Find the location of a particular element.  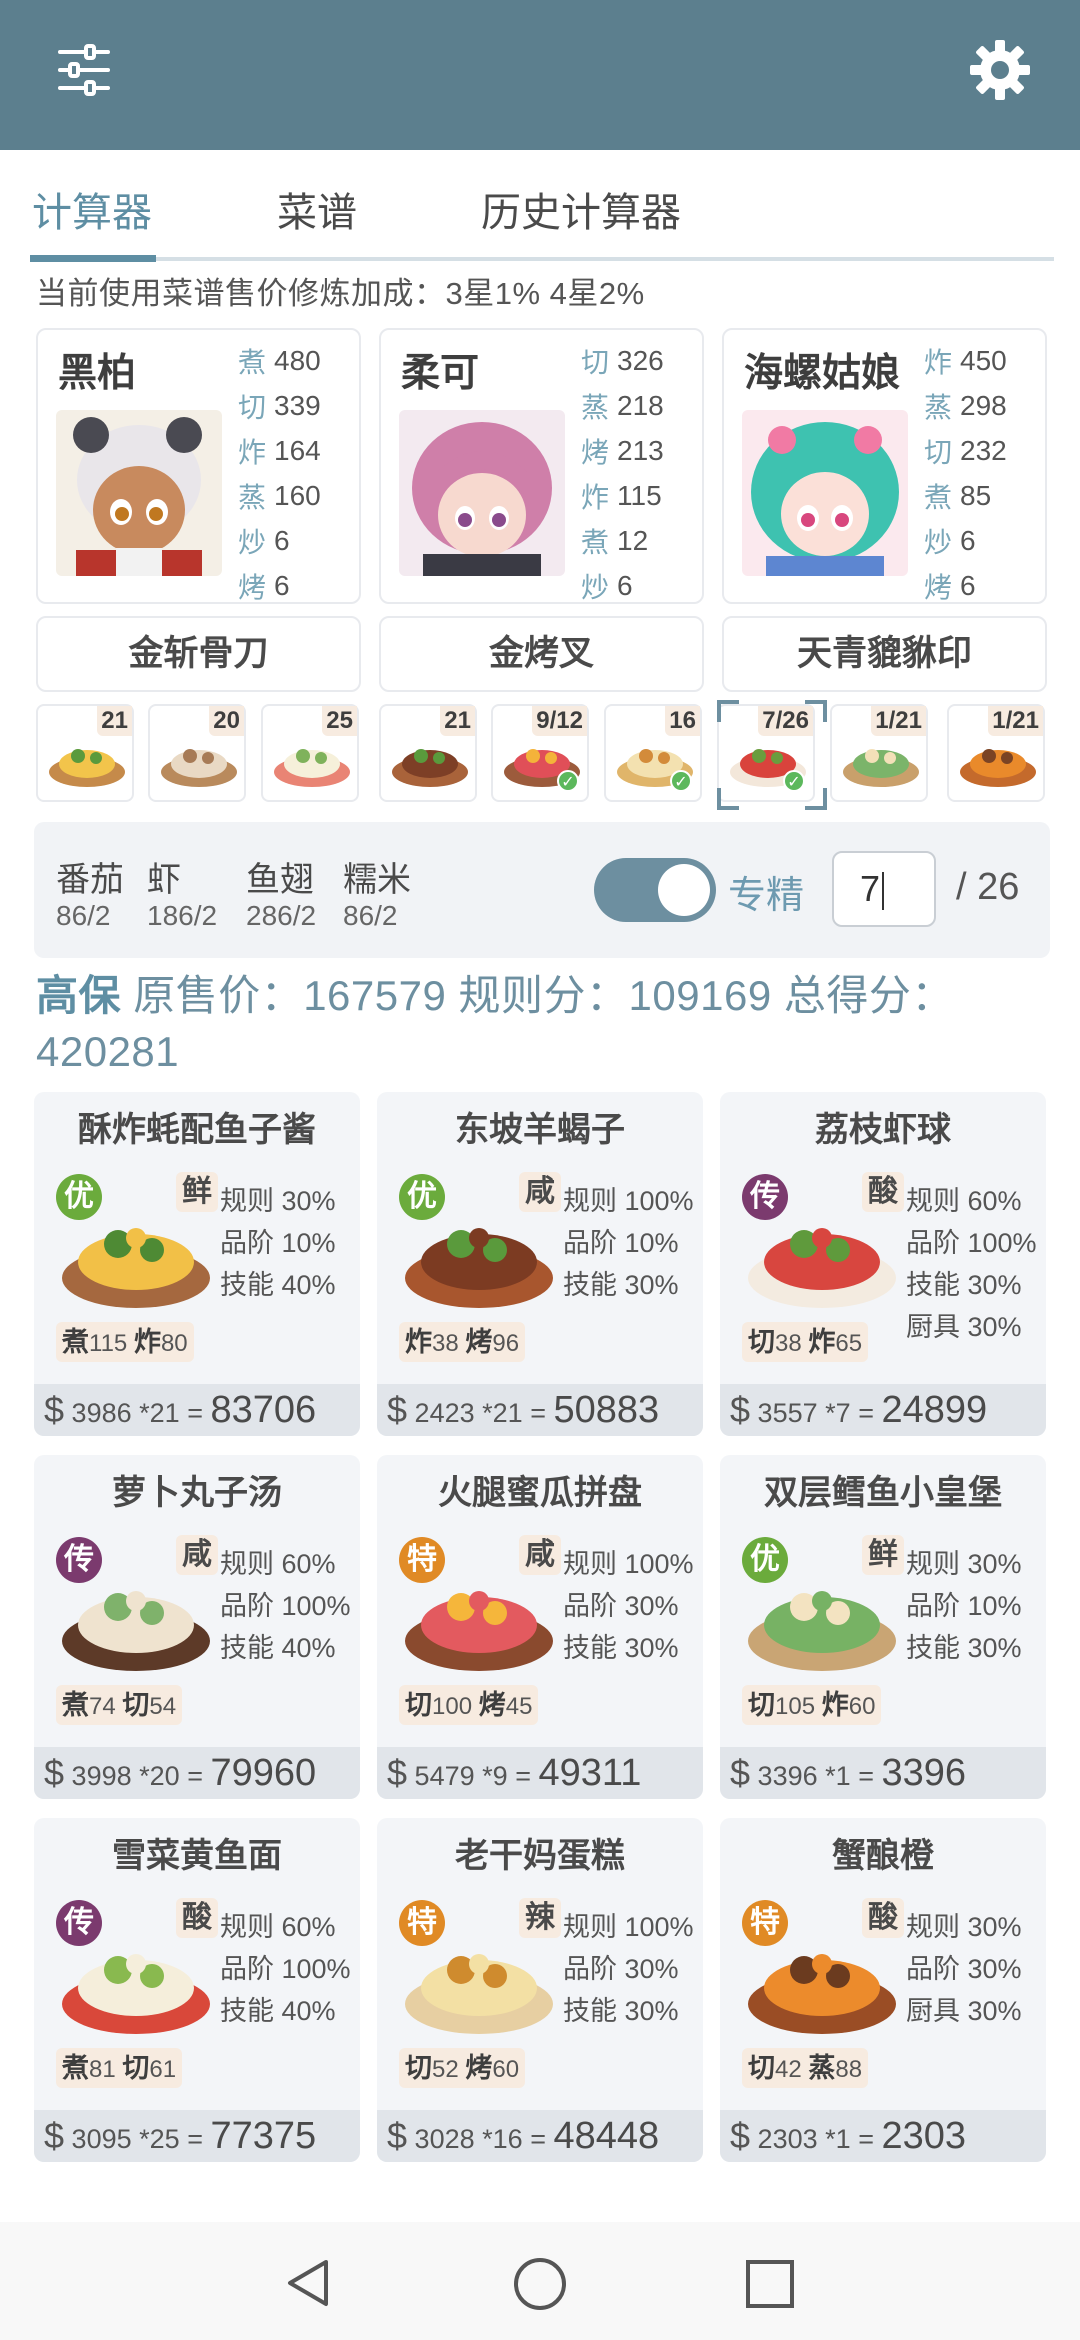

multiplier: *16 is located at coordinates (502, 2139).